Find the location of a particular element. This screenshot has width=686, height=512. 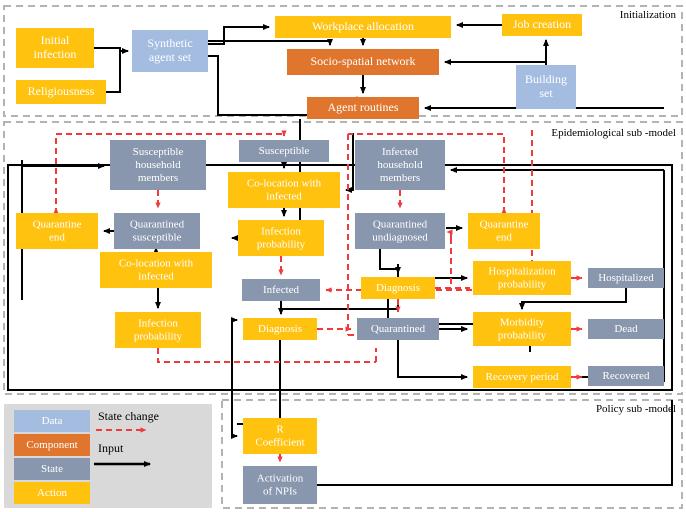

edge-to-rcoefficient is located at coordinates (234, 415).